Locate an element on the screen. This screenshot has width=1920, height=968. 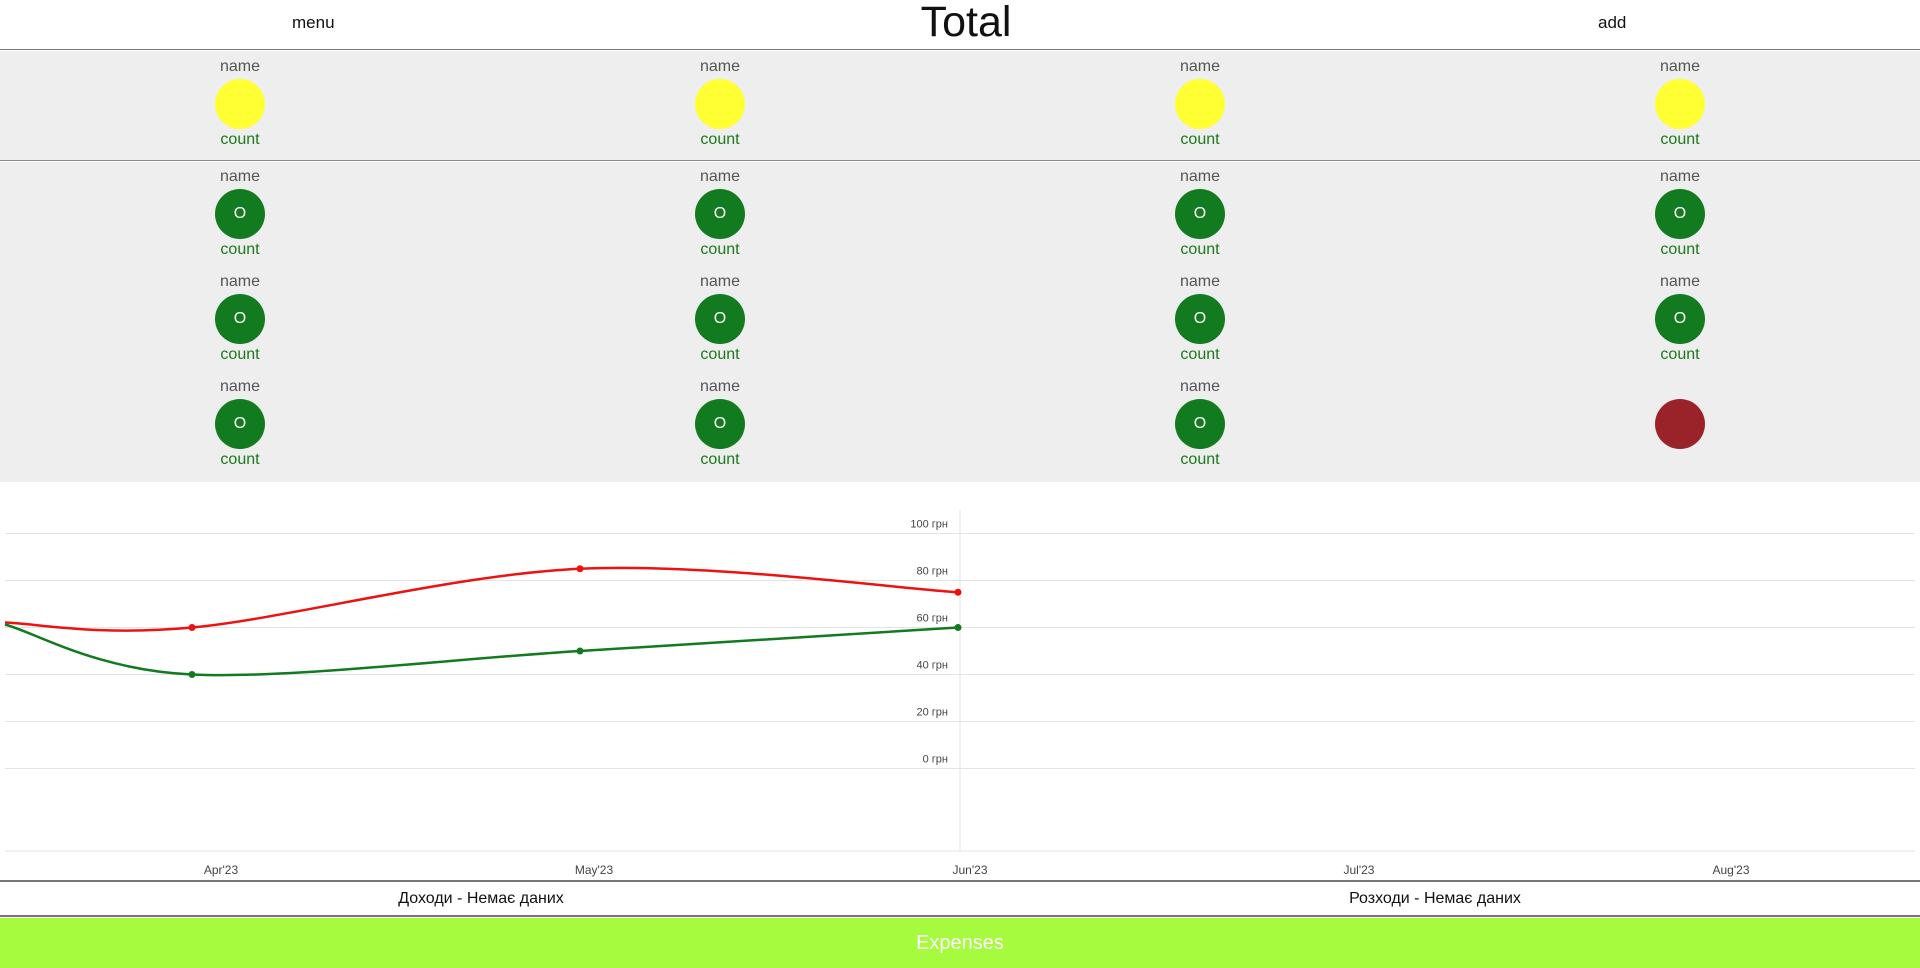
x-tick-label: May'23 is located at coordinates (594, 870).